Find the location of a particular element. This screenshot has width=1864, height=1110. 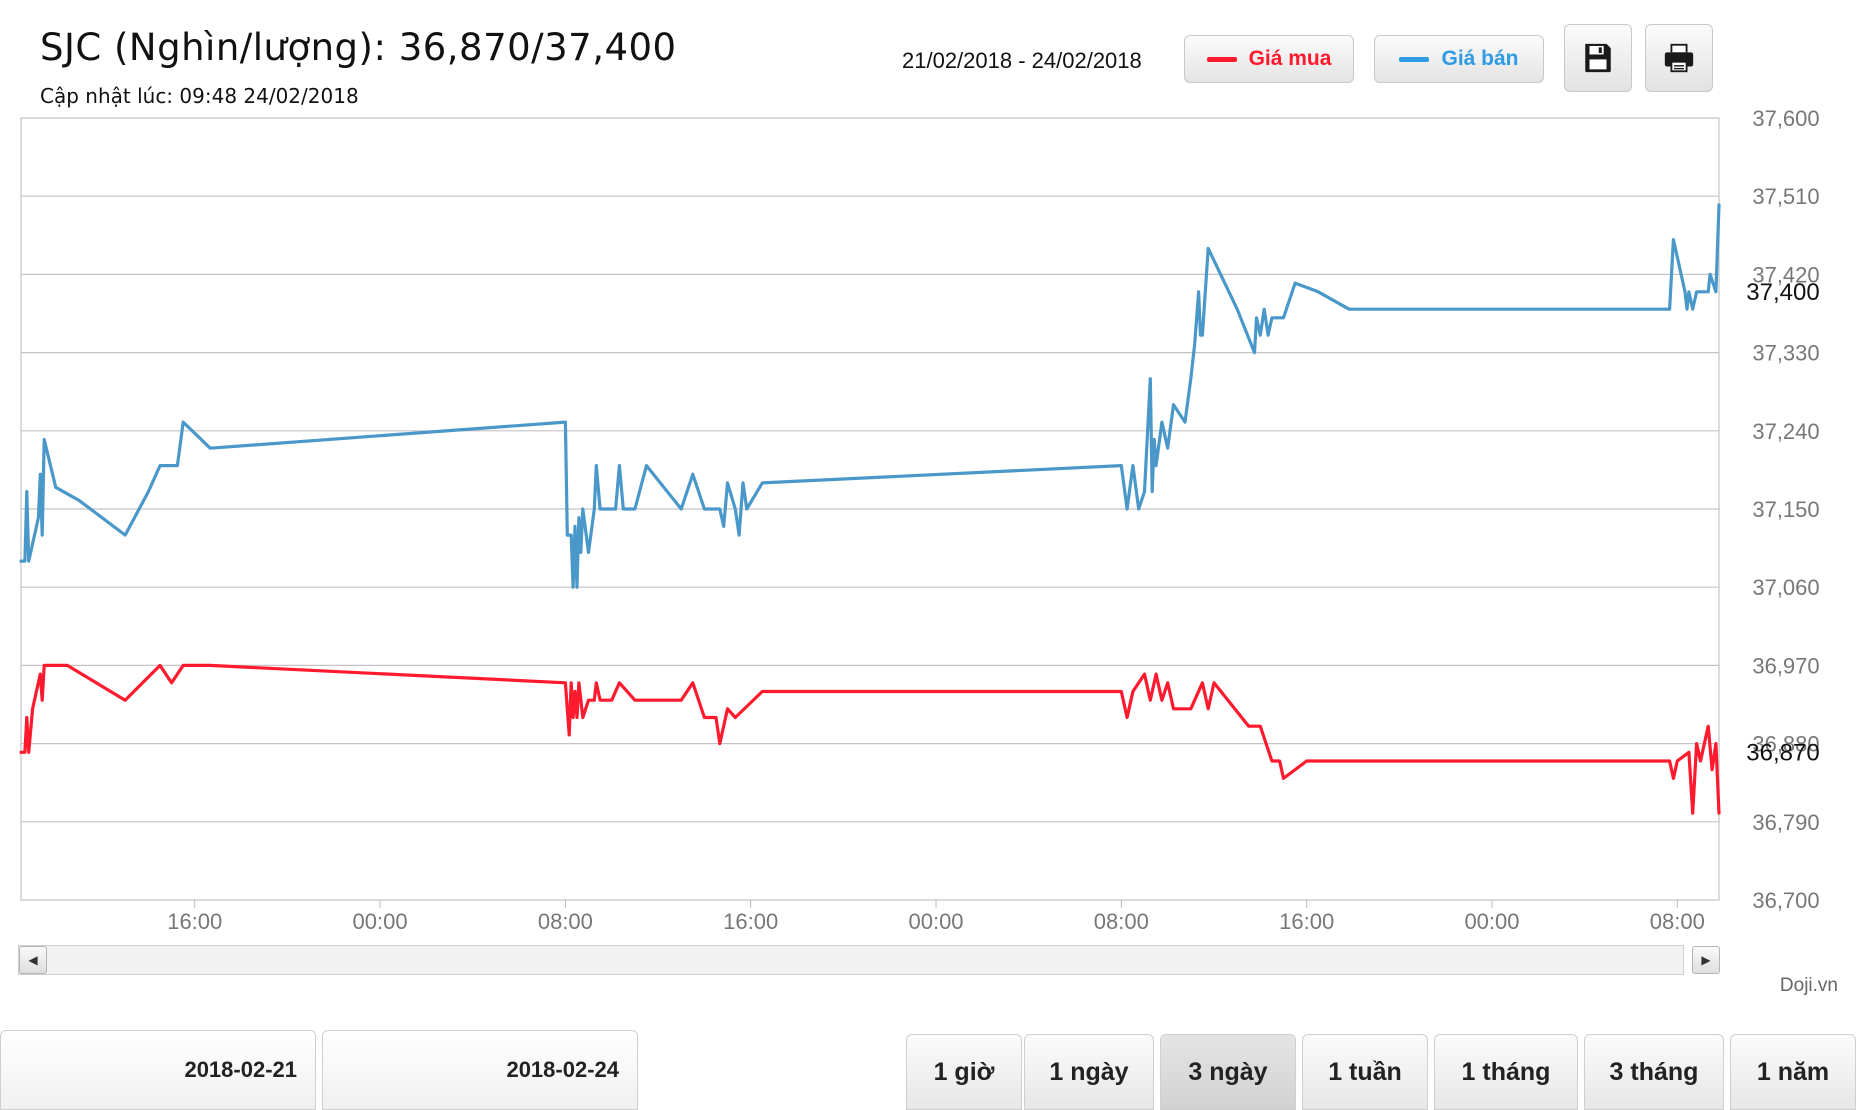

y-tick-label: 37,330 is located at coordinates (1785, 353).